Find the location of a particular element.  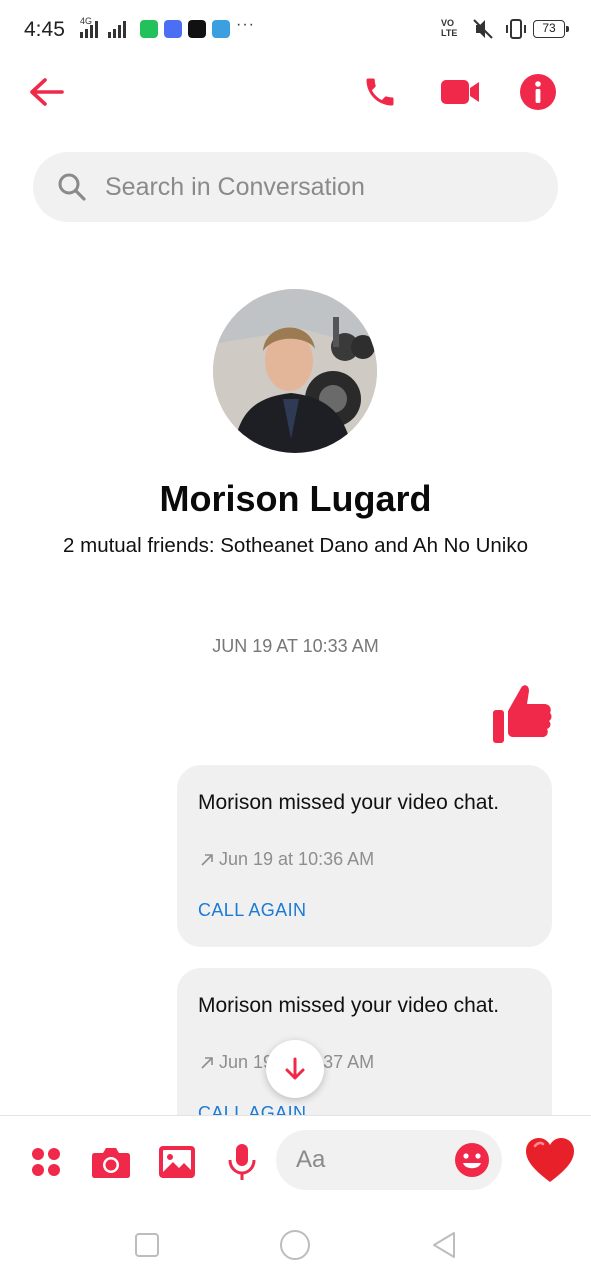

tiktok-app-icon is located at coordinates (197, 29).